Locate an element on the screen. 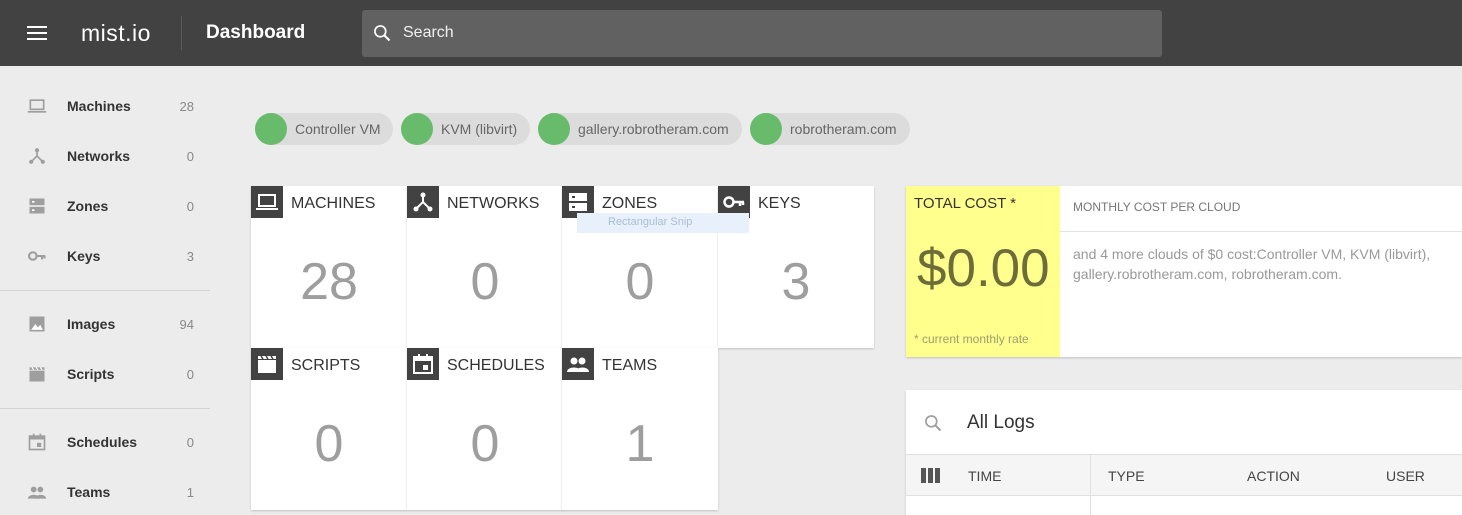 This screenshot has width=1462, height=515. sidebar-item-networks: Networks 0 is located at coordinates (105, 156).